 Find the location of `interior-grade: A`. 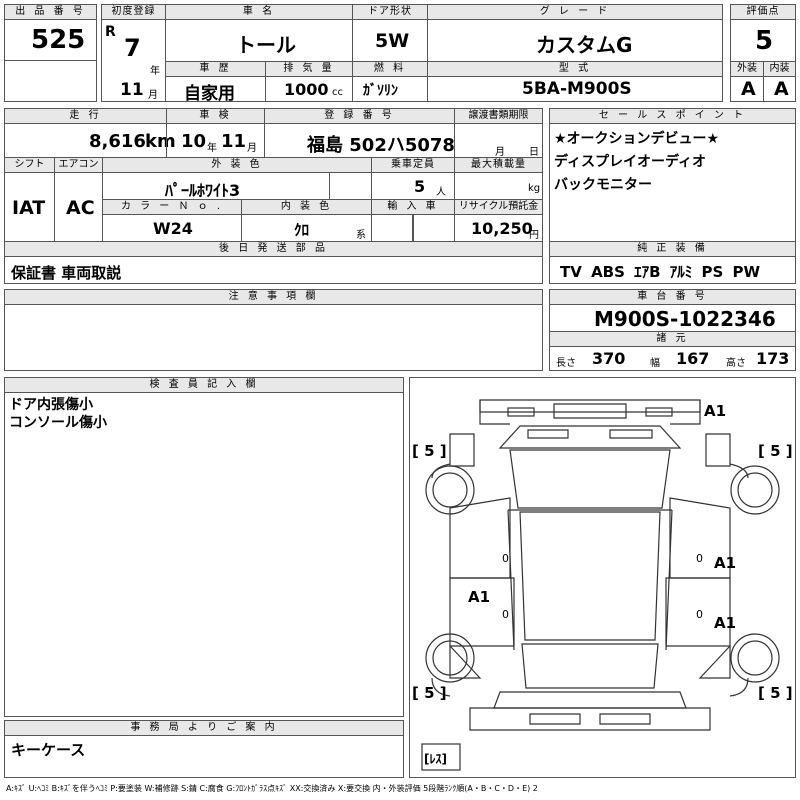

interior-grade: A is located at coordinates (781, 89).